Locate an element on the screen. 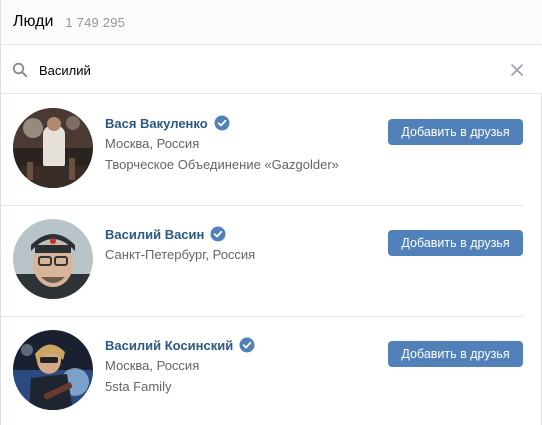 Image resolution: width=542 pixels, height=425 pixels. person-city: Санкт-Петербург, Россия is located at coordinates (180, 254).